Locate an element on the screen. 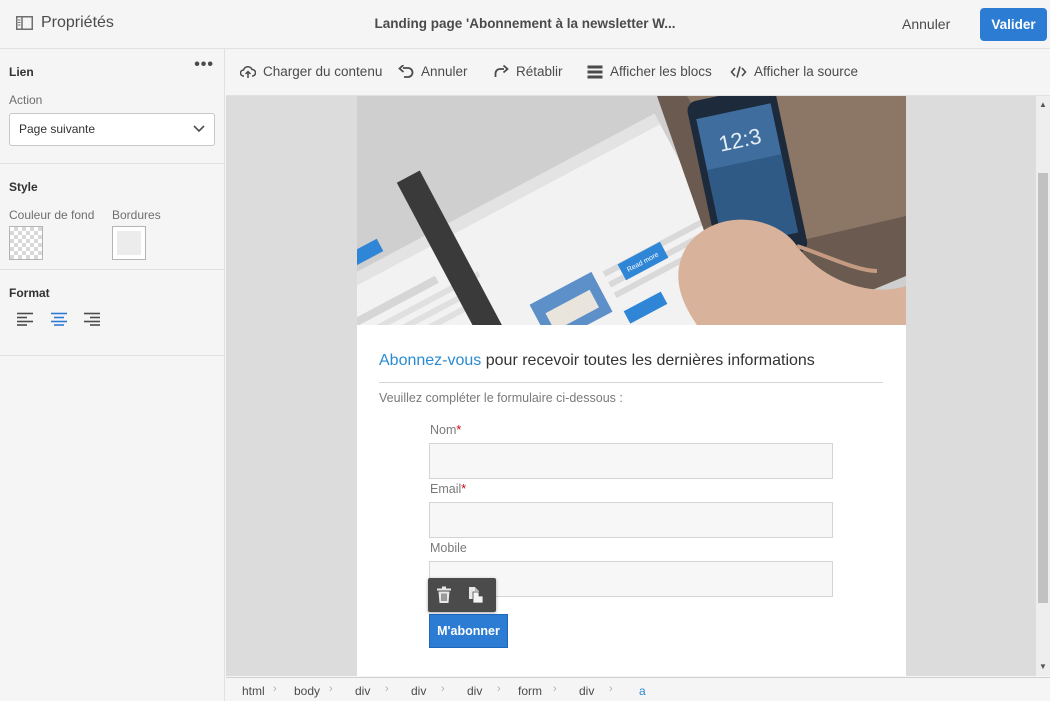 This screenshot has height=701, width=1050. scroll-thumb is located at coordinates (1043, 388).